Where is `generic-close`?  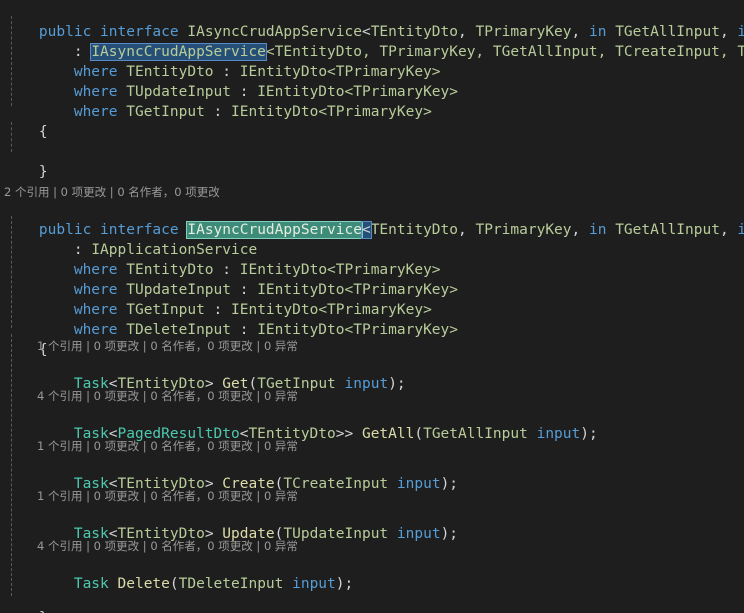 generic-close is located at coordinates (113, 584).